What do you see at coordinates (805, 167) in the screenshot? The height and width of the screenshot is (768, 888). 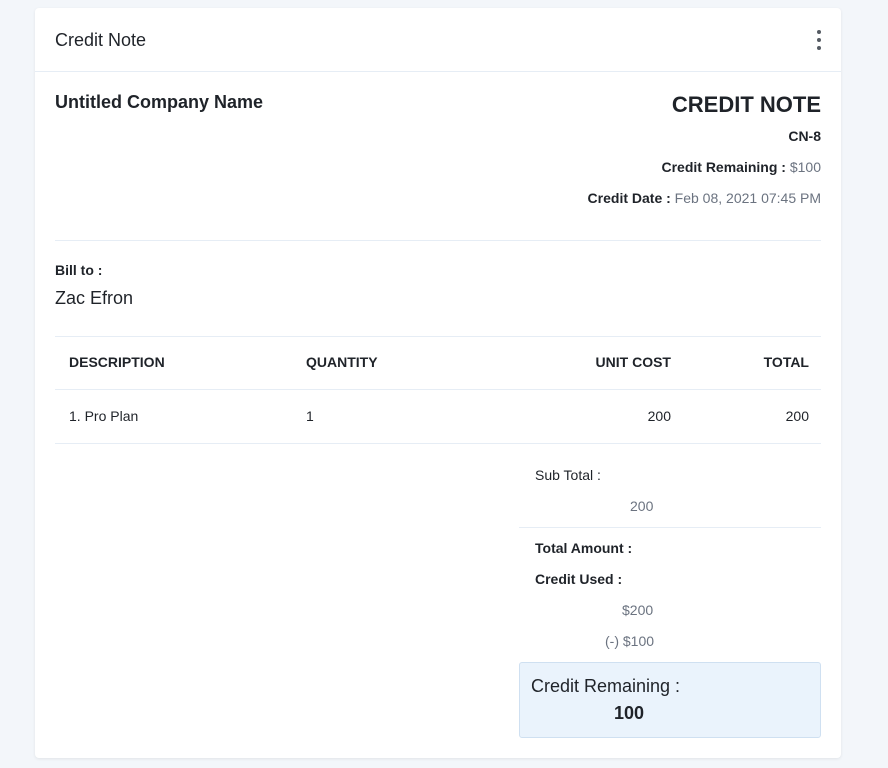 I see `credit-remaining-meta-value: $100` at bounding box center [805, 167].